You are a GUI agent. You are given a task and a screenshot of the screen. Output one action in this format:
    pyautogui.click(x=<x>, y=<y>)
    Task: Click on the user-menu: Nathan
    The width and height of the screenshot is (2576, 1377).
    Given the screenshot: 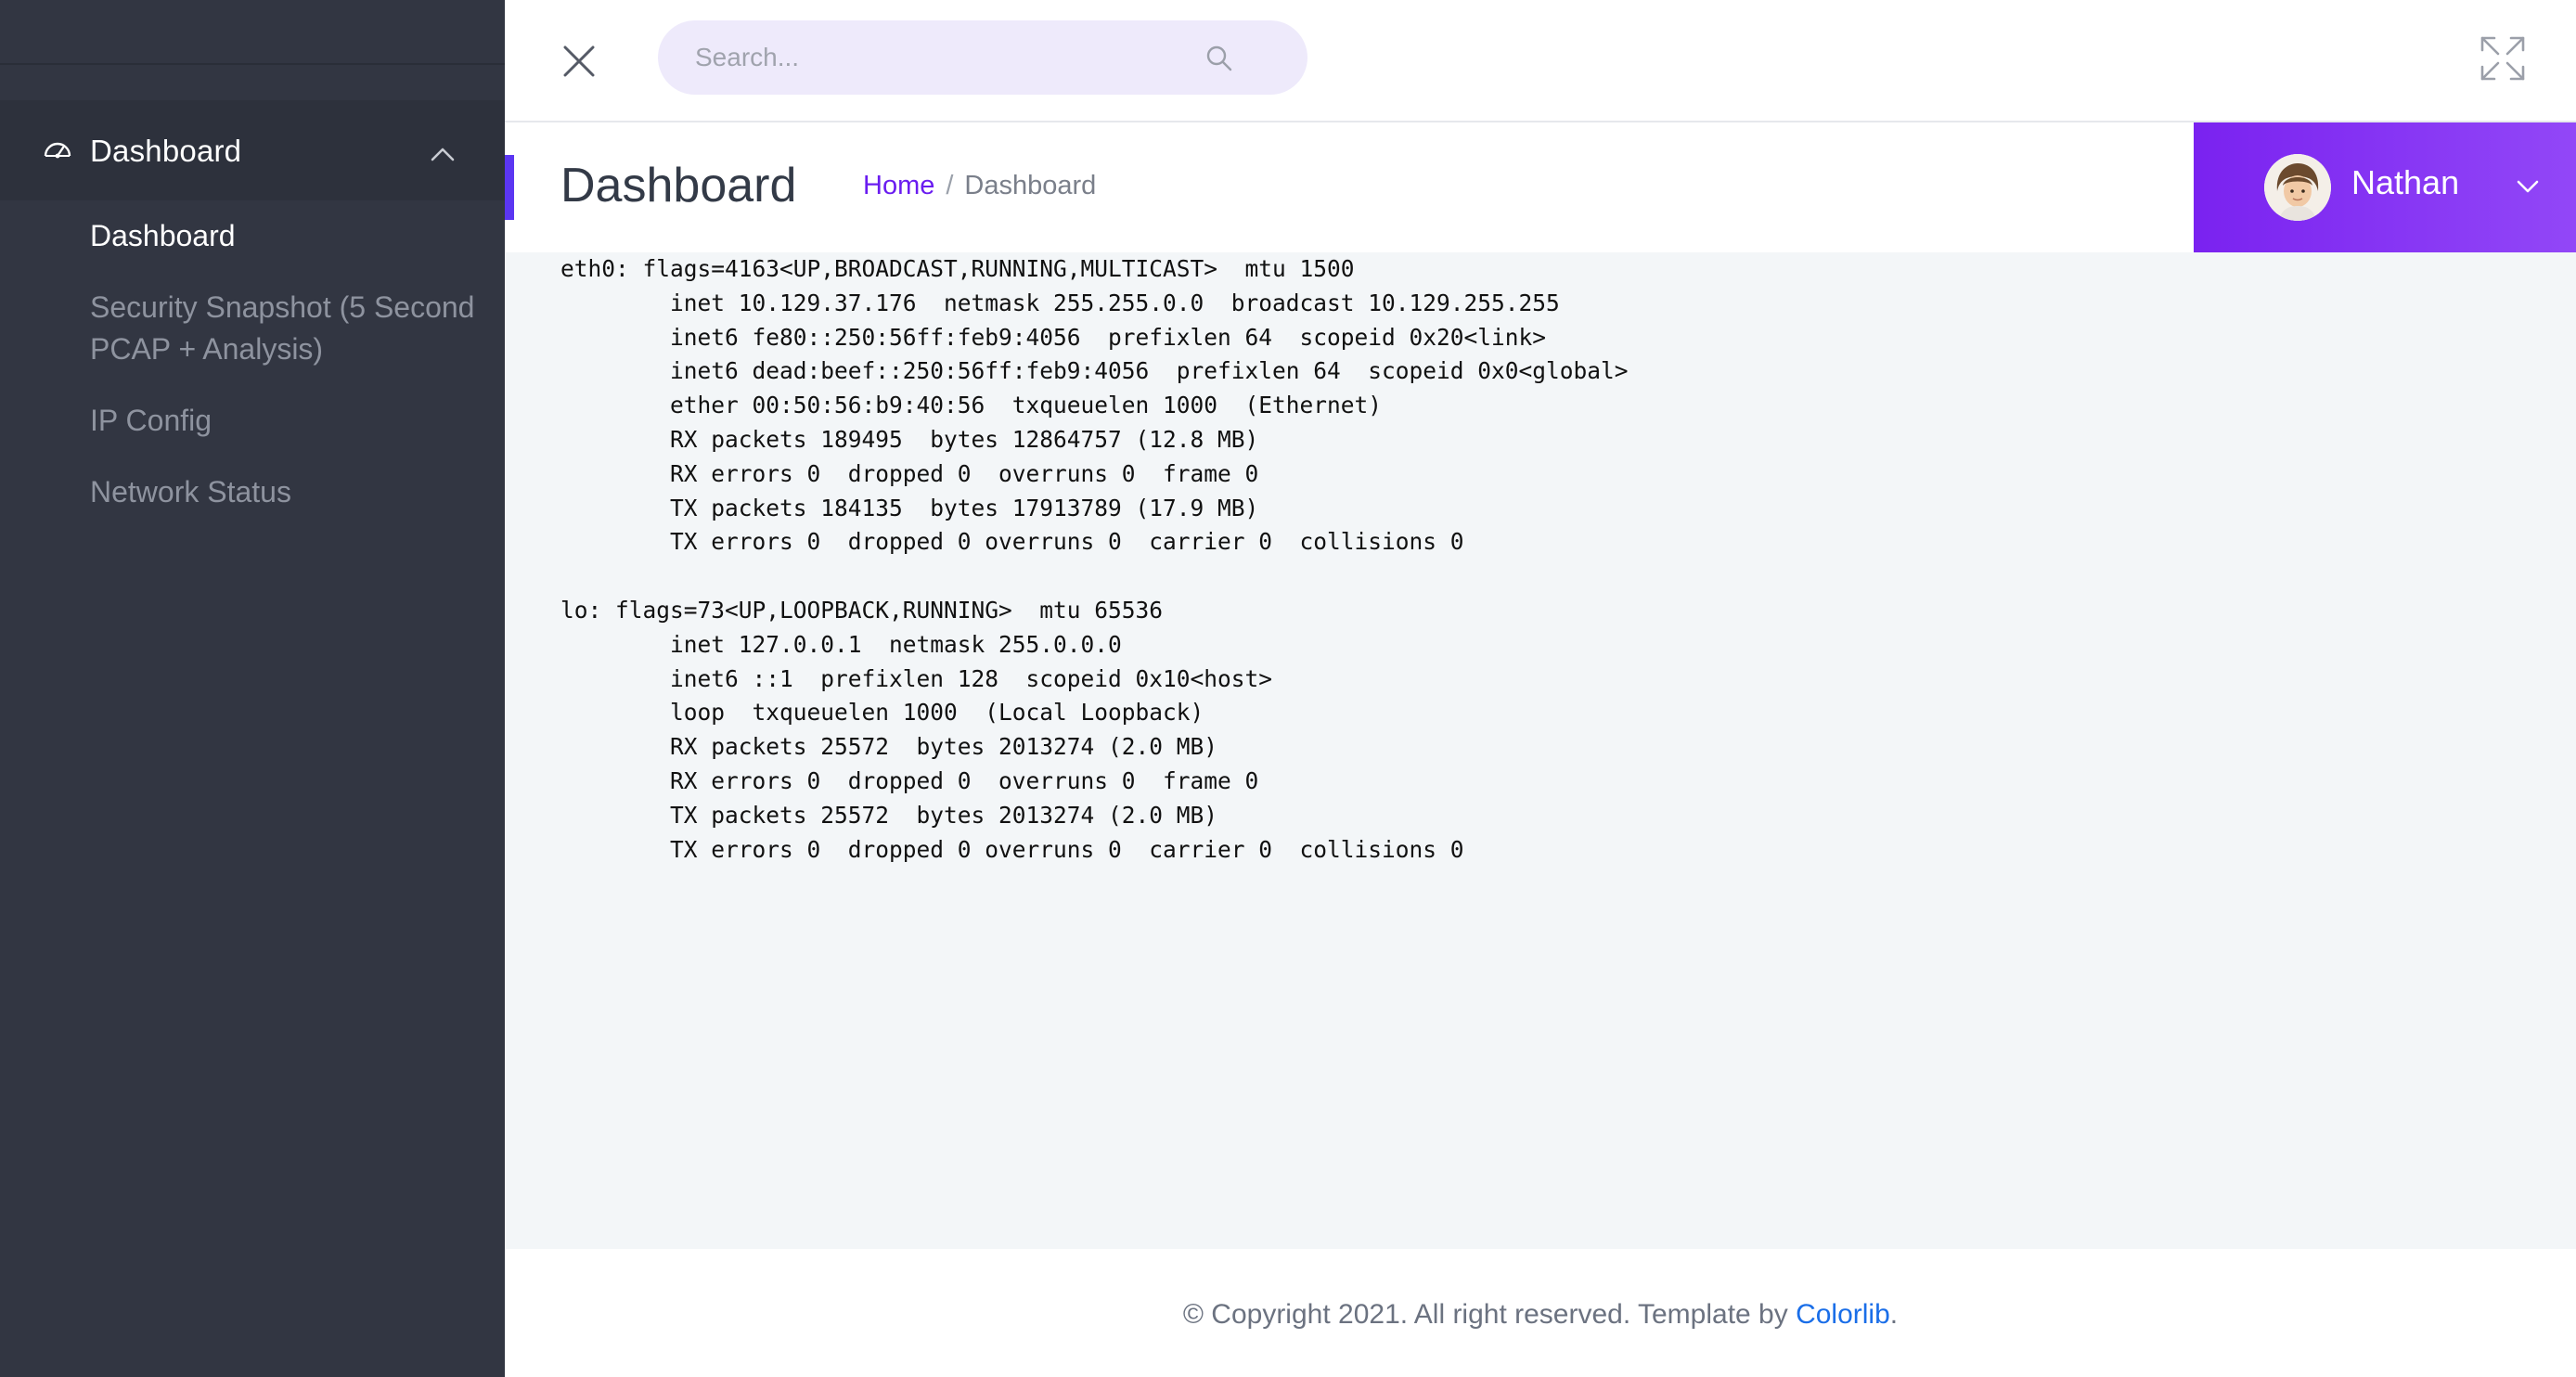 What is the action you would take?
    pyautogui.click(x=2385, y=187)
    